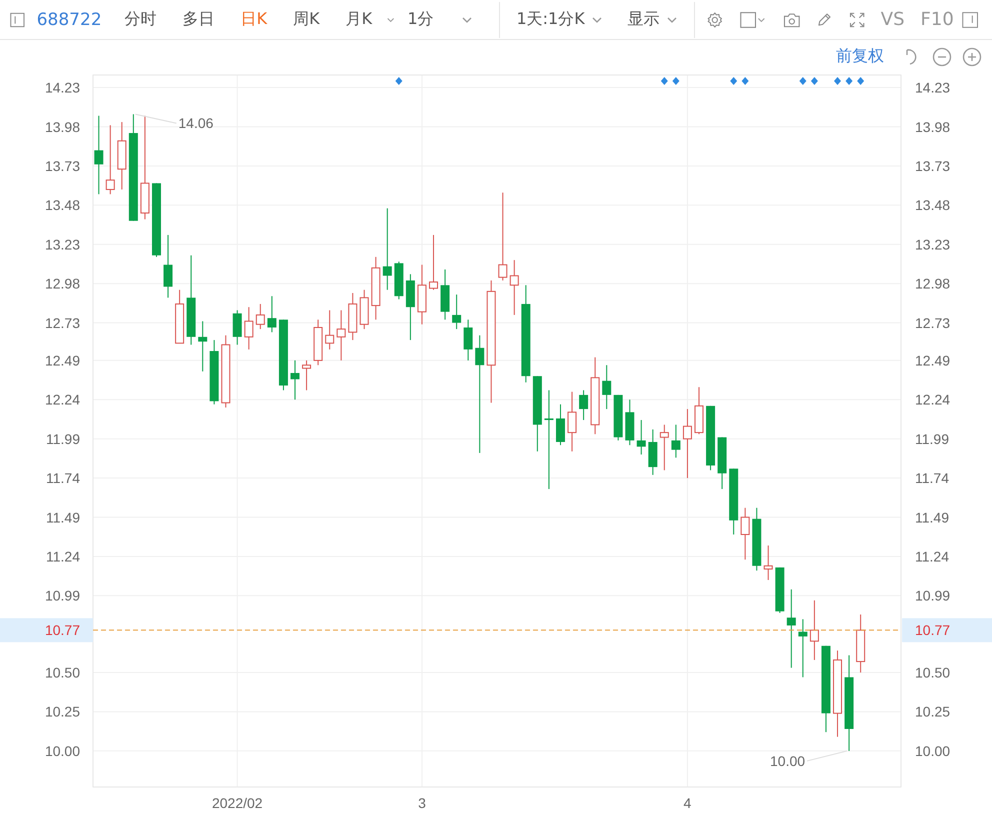 The width and height of the screenshot is (992, 822). I want to click on period-tab: 月K, so click(359, 19).